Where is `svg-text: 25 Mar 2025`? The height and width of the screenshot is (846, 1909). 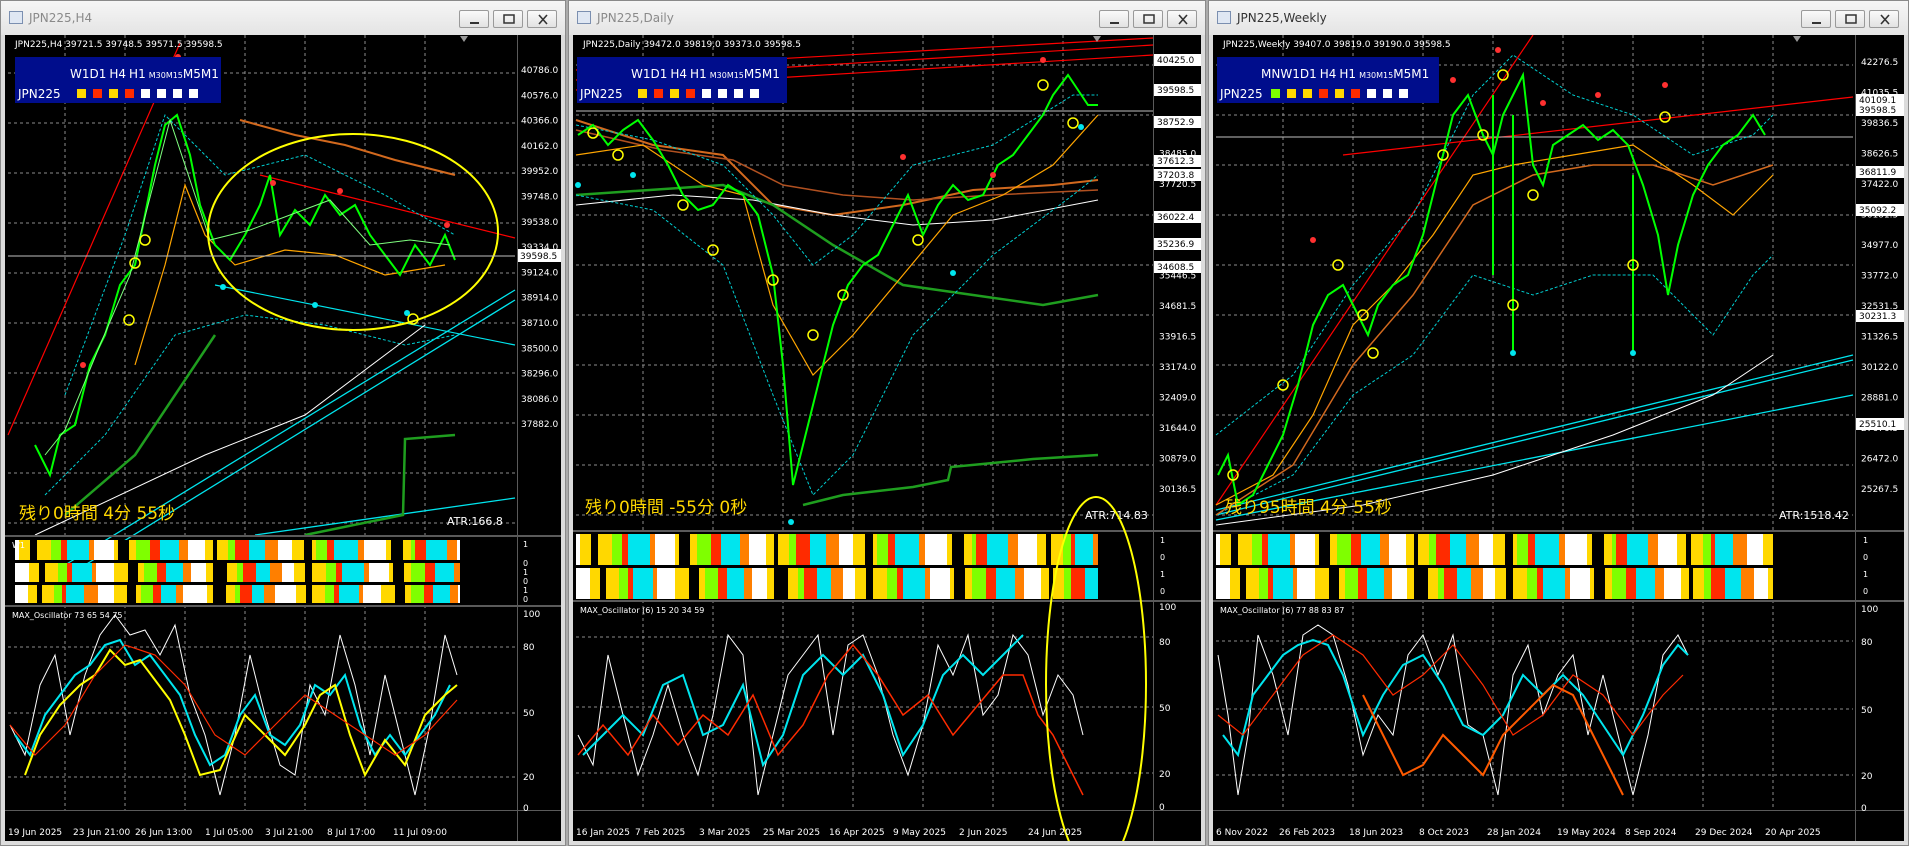 svg-text: 25 Mar 2025 is located at coordinates (791, 833).